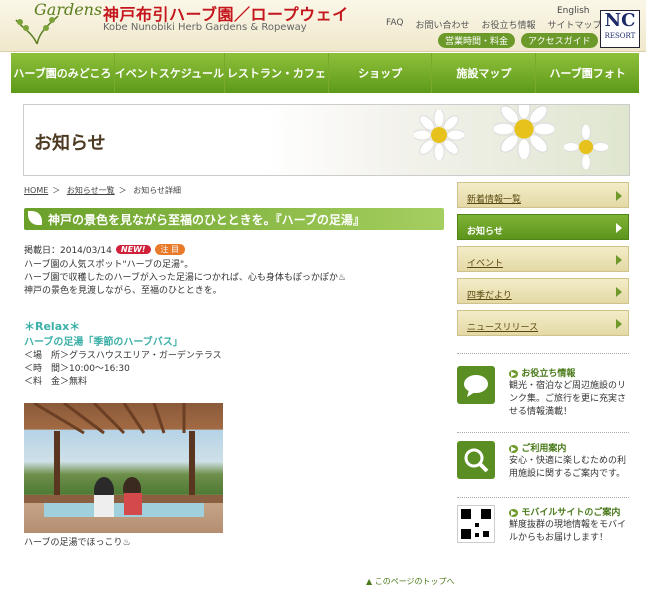 The height and width of the screenshot is (603, 646). I want to click on hours-fees-button: 営業時間・料金, so click(477, 40).